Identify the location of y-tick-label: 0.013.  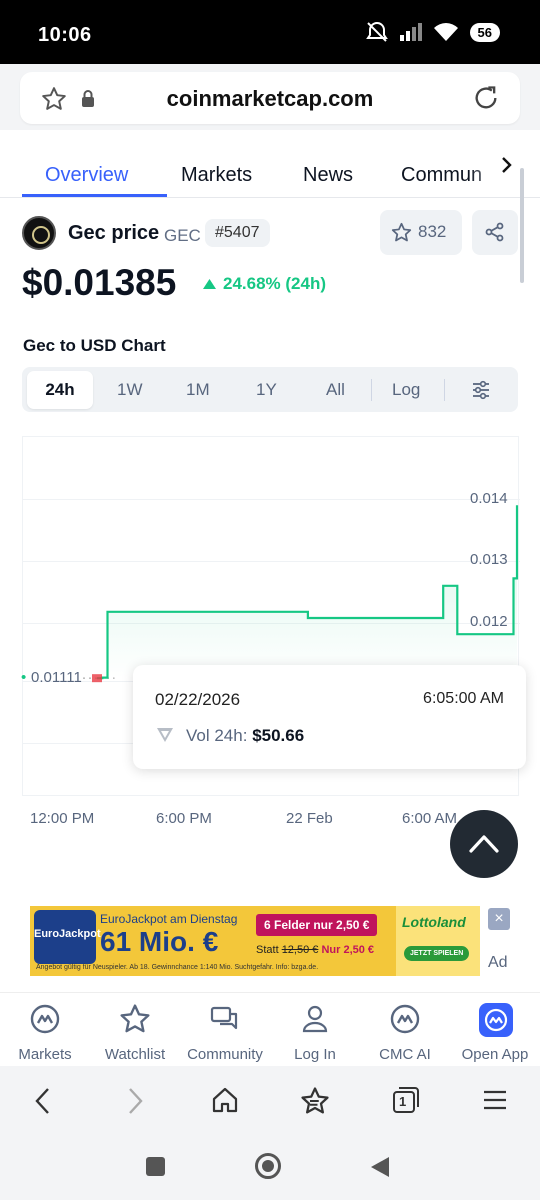
(489, 559).